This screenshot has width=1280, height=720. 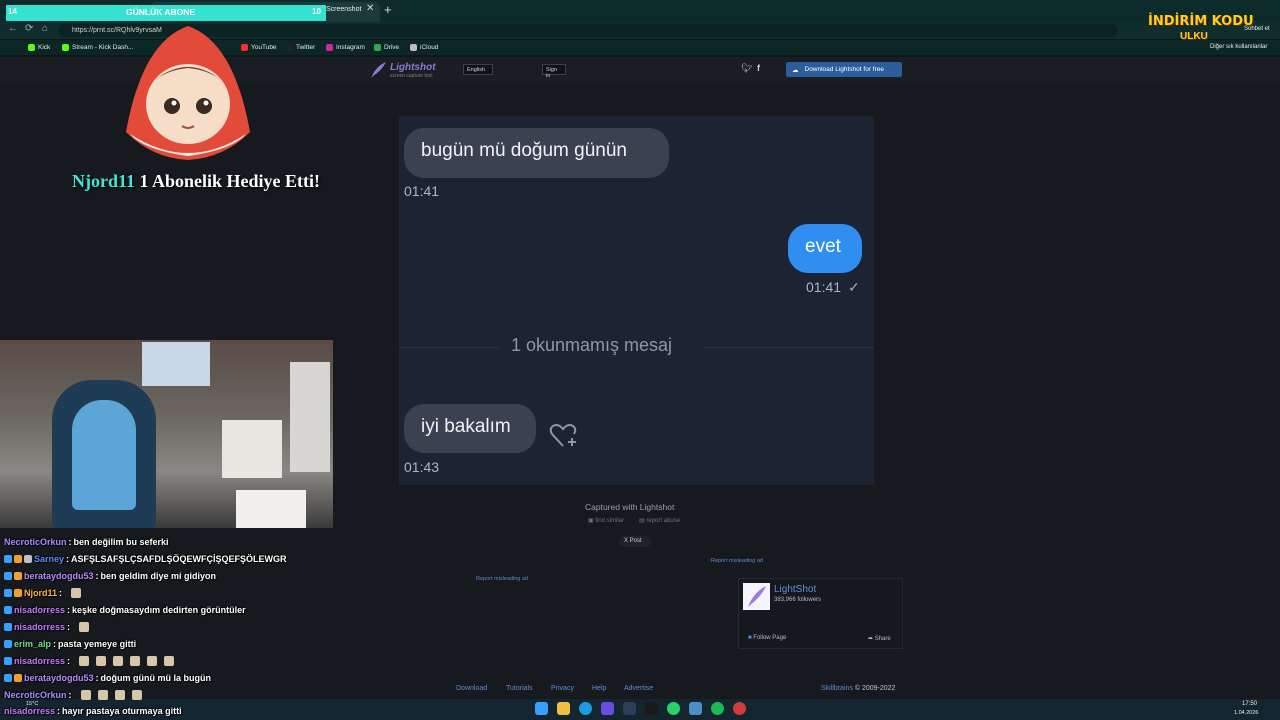 What do you see at coordinates (638, 688) in the screenshot?
I see `footer-link-advertise: Advertise` at bounding box center [638, 688].